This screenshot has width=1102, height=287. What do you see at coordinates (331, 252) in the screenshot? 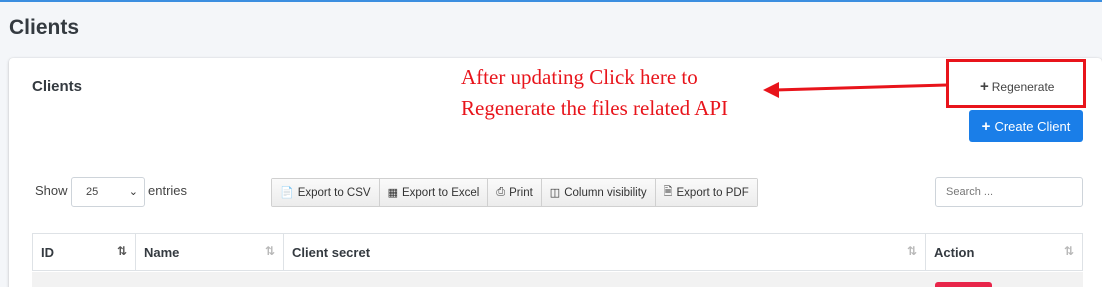
I see `column-label: Client secret` at bounding box center [331, 252].